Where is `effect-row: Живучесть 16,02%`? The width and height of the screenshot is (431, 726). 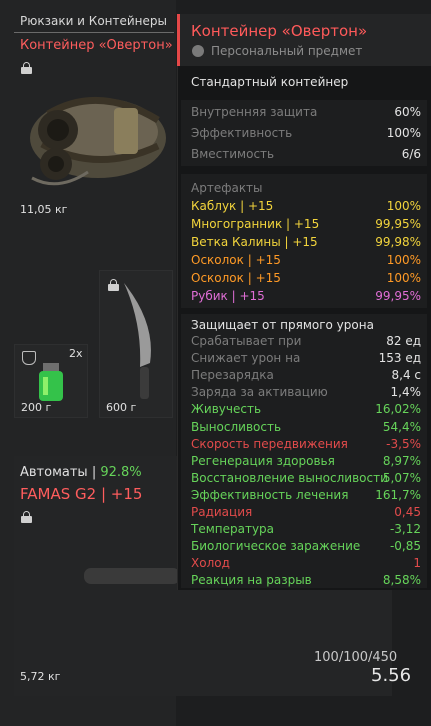 effect-row: Живучесть 16,02% is located at coordinates (306, 410).